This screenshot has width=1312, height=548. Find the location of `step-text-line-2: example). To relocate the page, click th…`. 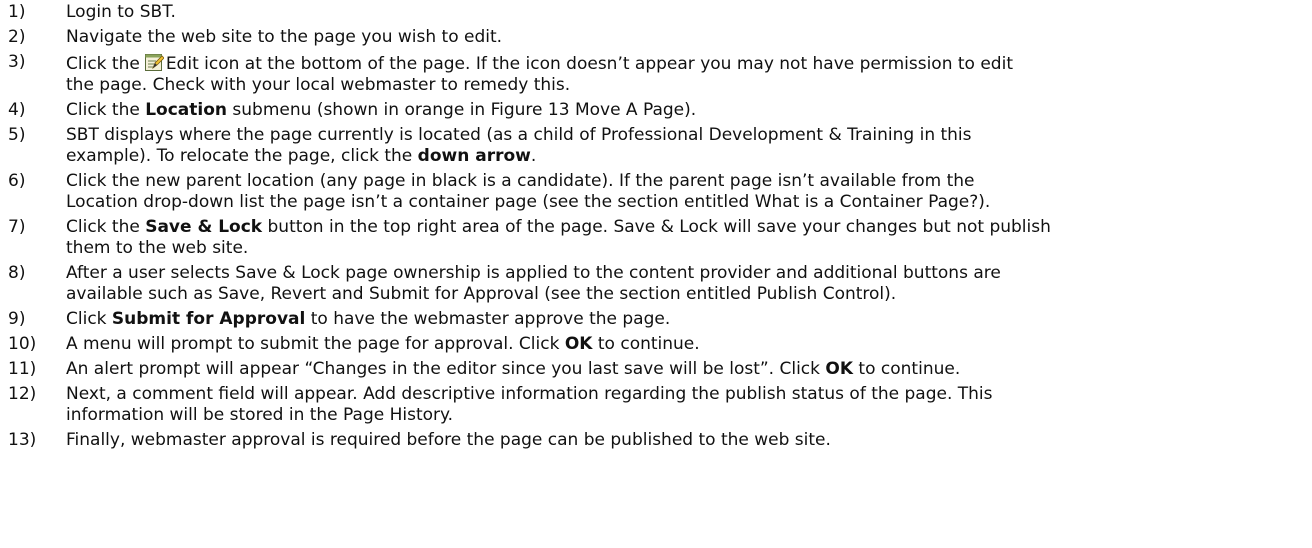

step-text-line-2: example). To relocate the page, click th… is located at coordinates (685, 156).